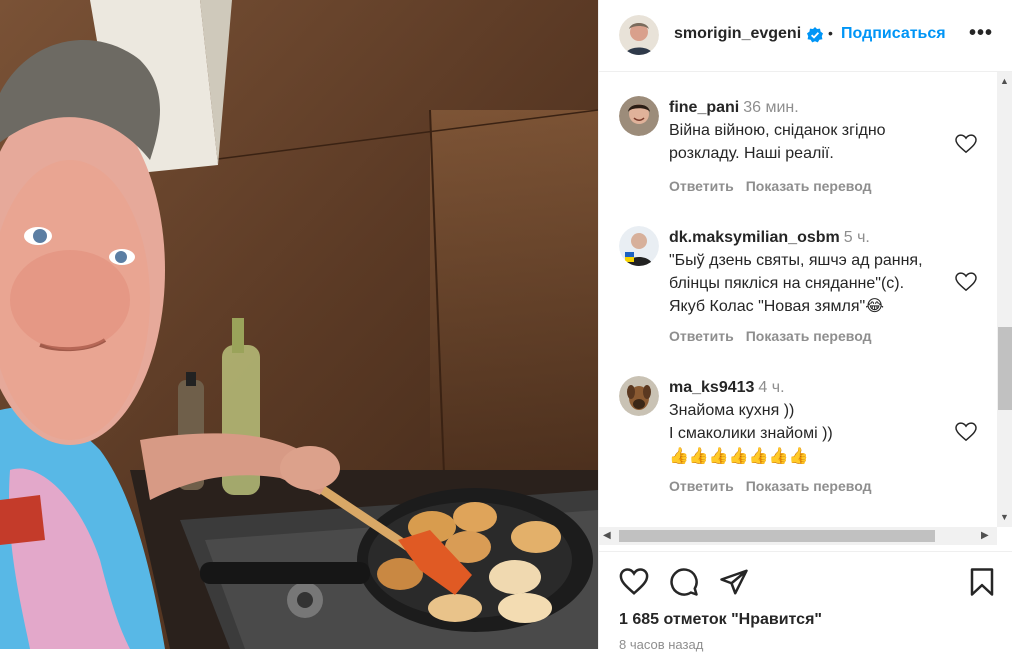  Describe the element at coordinates (805, 601) in the screenshot. I see `post-action-bar: 1 685 отметок "Нравится" 8 часов назад` at that location.